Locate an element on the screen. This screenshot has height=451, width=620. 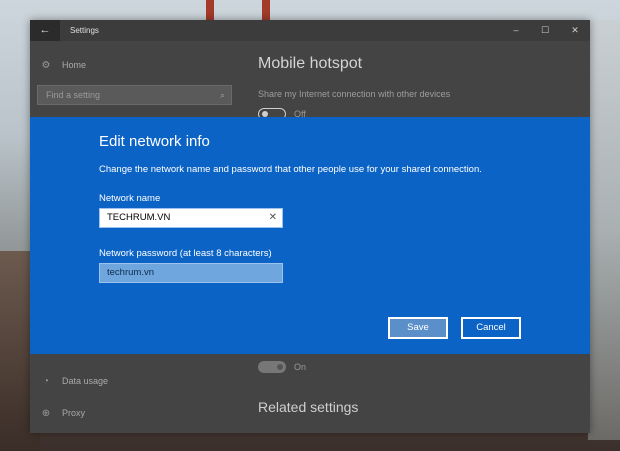
network-name-label: Network name is located at coordinates (130, 198).